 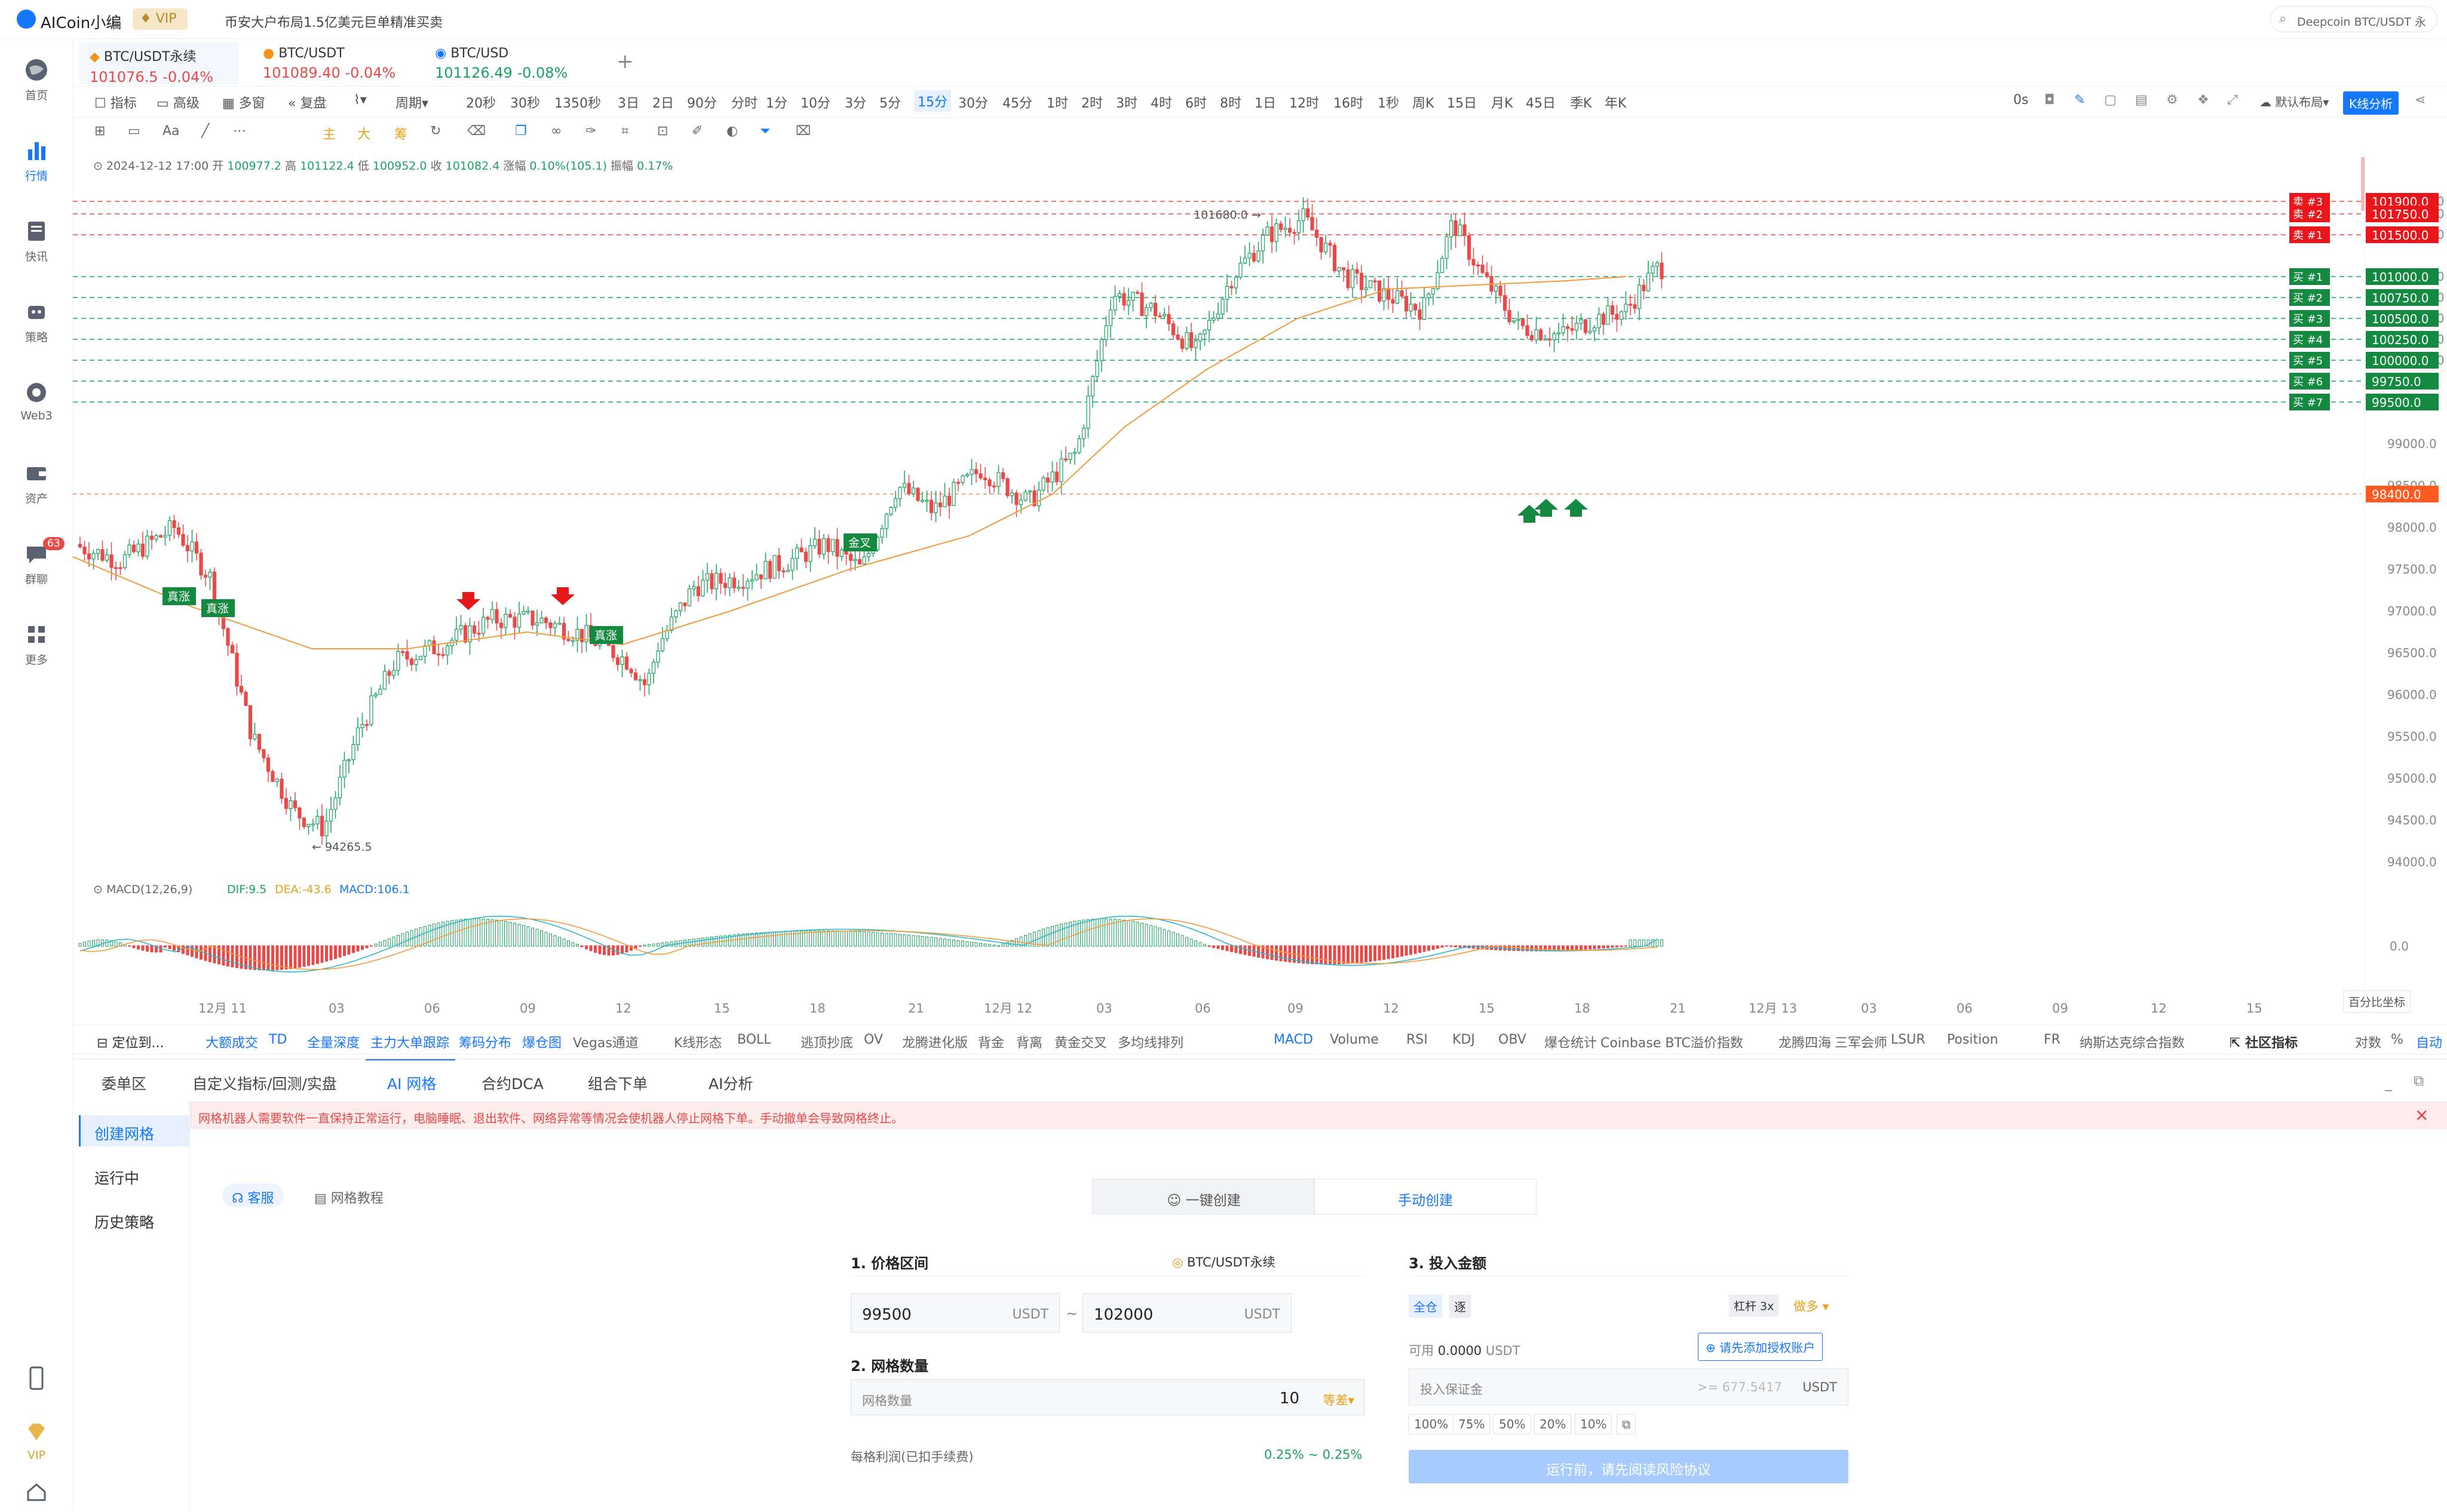 What do you see at coordinates (1754, 1306) in the screenshot?
I see `leverage-button: 杠杆 3x` at bounding box center [1754, 1306].